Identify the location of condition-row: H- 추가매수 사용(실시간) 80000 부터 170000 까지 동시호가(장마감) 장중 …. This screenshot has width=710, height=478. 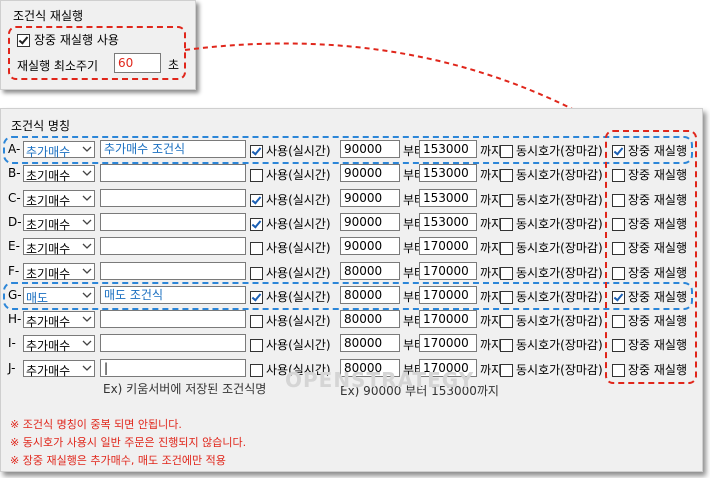
(355, 321).